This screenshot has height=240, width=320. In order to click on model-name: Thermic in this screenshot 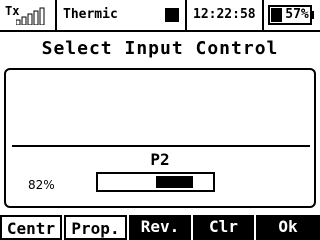, I will do `click(90, 14)`.